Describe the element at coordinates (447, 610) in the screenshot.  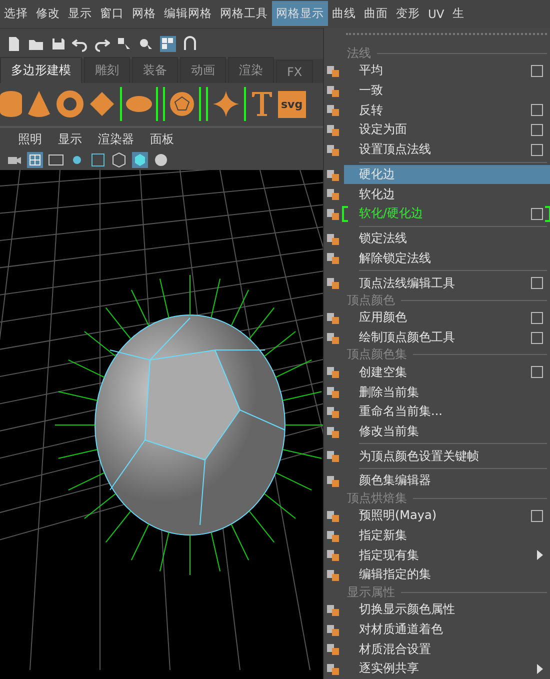
I see `menu-item: 切换显示颜色属性` at that location.